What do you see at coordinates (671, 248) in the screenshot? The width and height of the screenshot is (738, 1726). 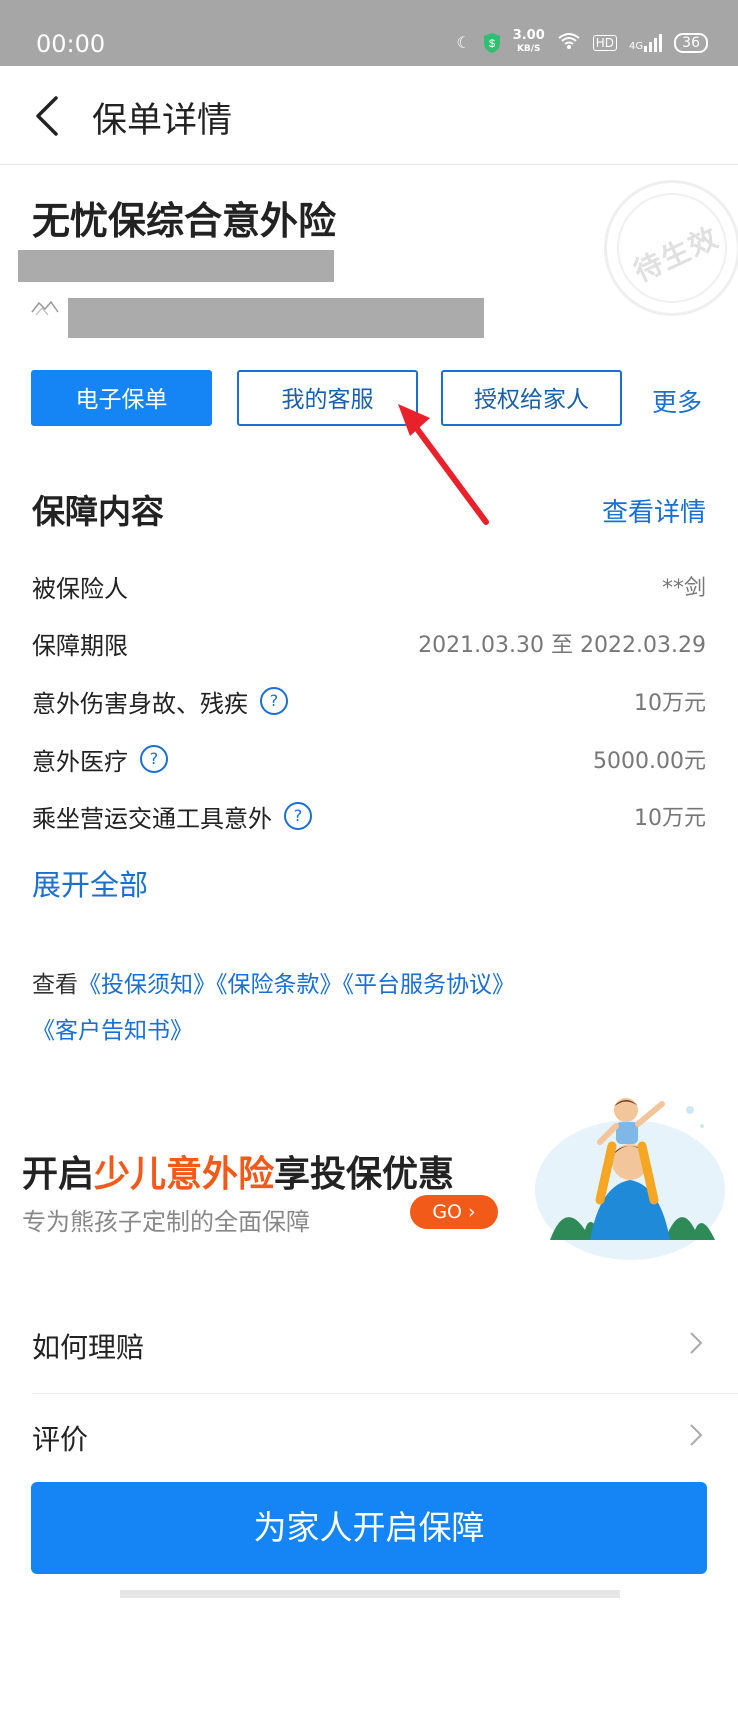 I see `status-stamp: 待生效` at bounding box center [671, 248].